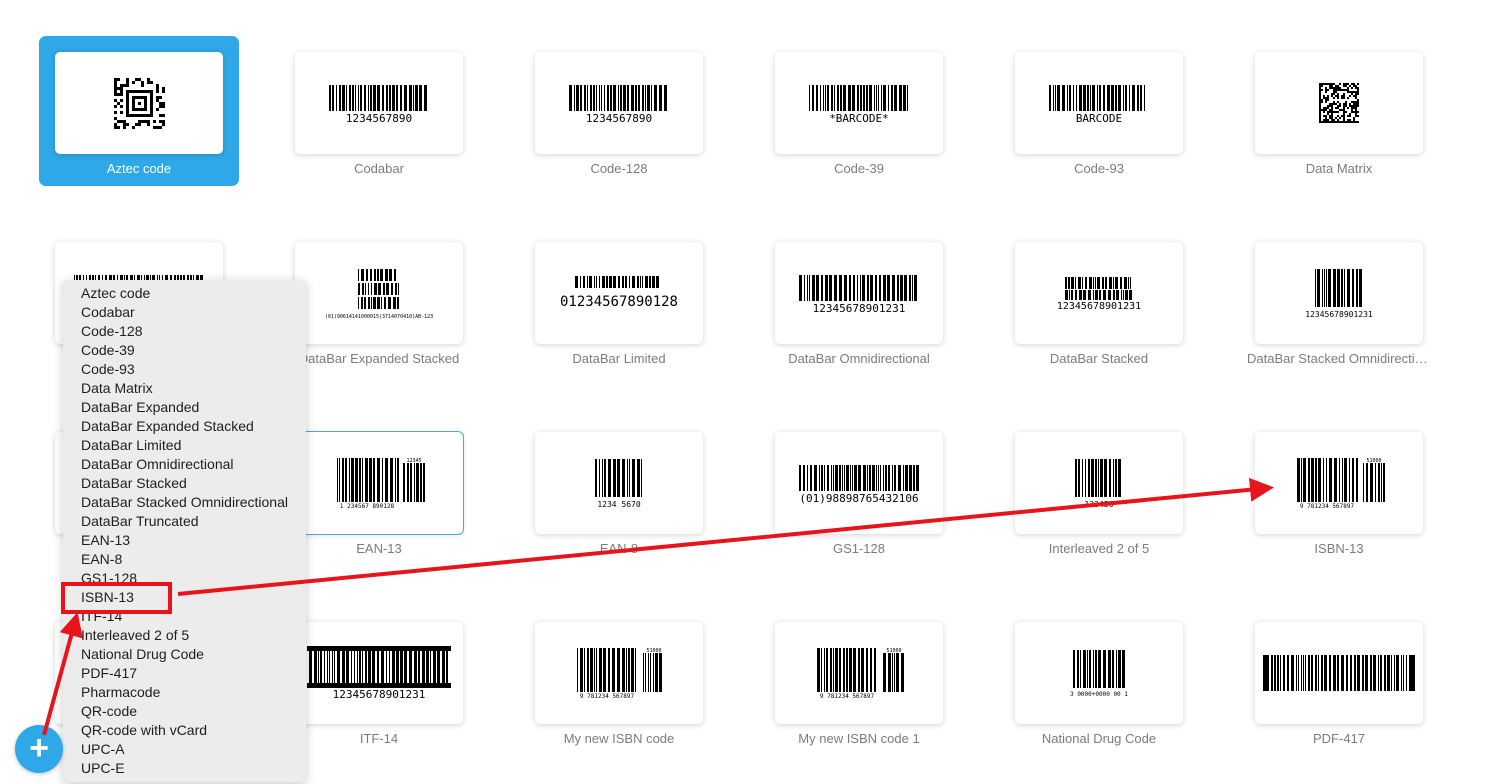  I want to click on barcode-tile: Data Matrix, so click(1339, 111).